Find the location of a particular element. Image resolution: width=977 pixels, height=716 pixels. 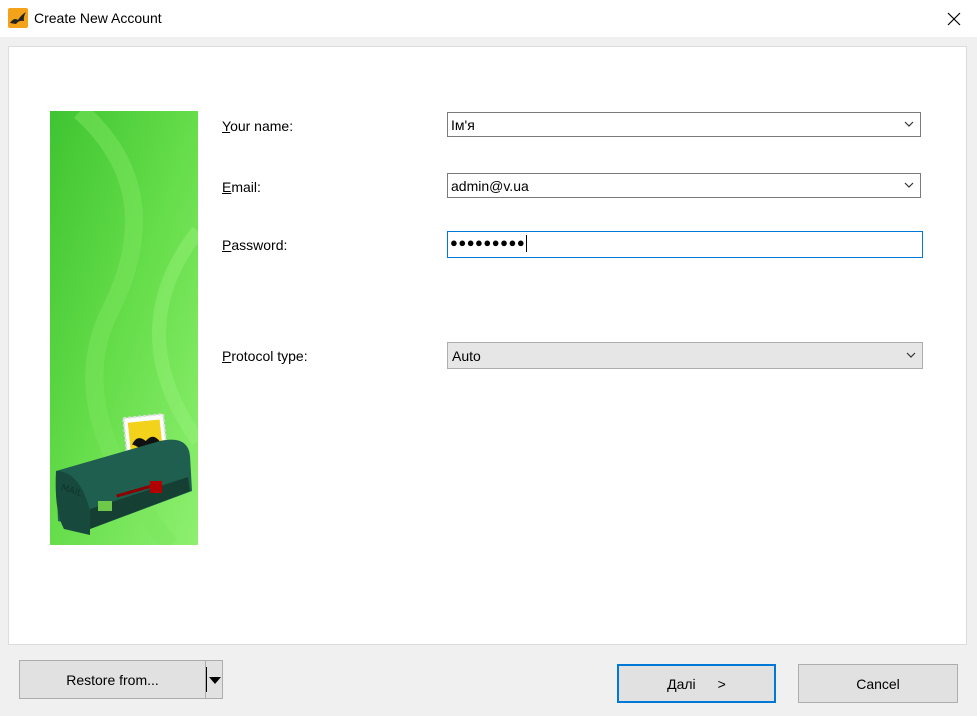

next-button-content: Далі > is located at coordinates (696, 684).